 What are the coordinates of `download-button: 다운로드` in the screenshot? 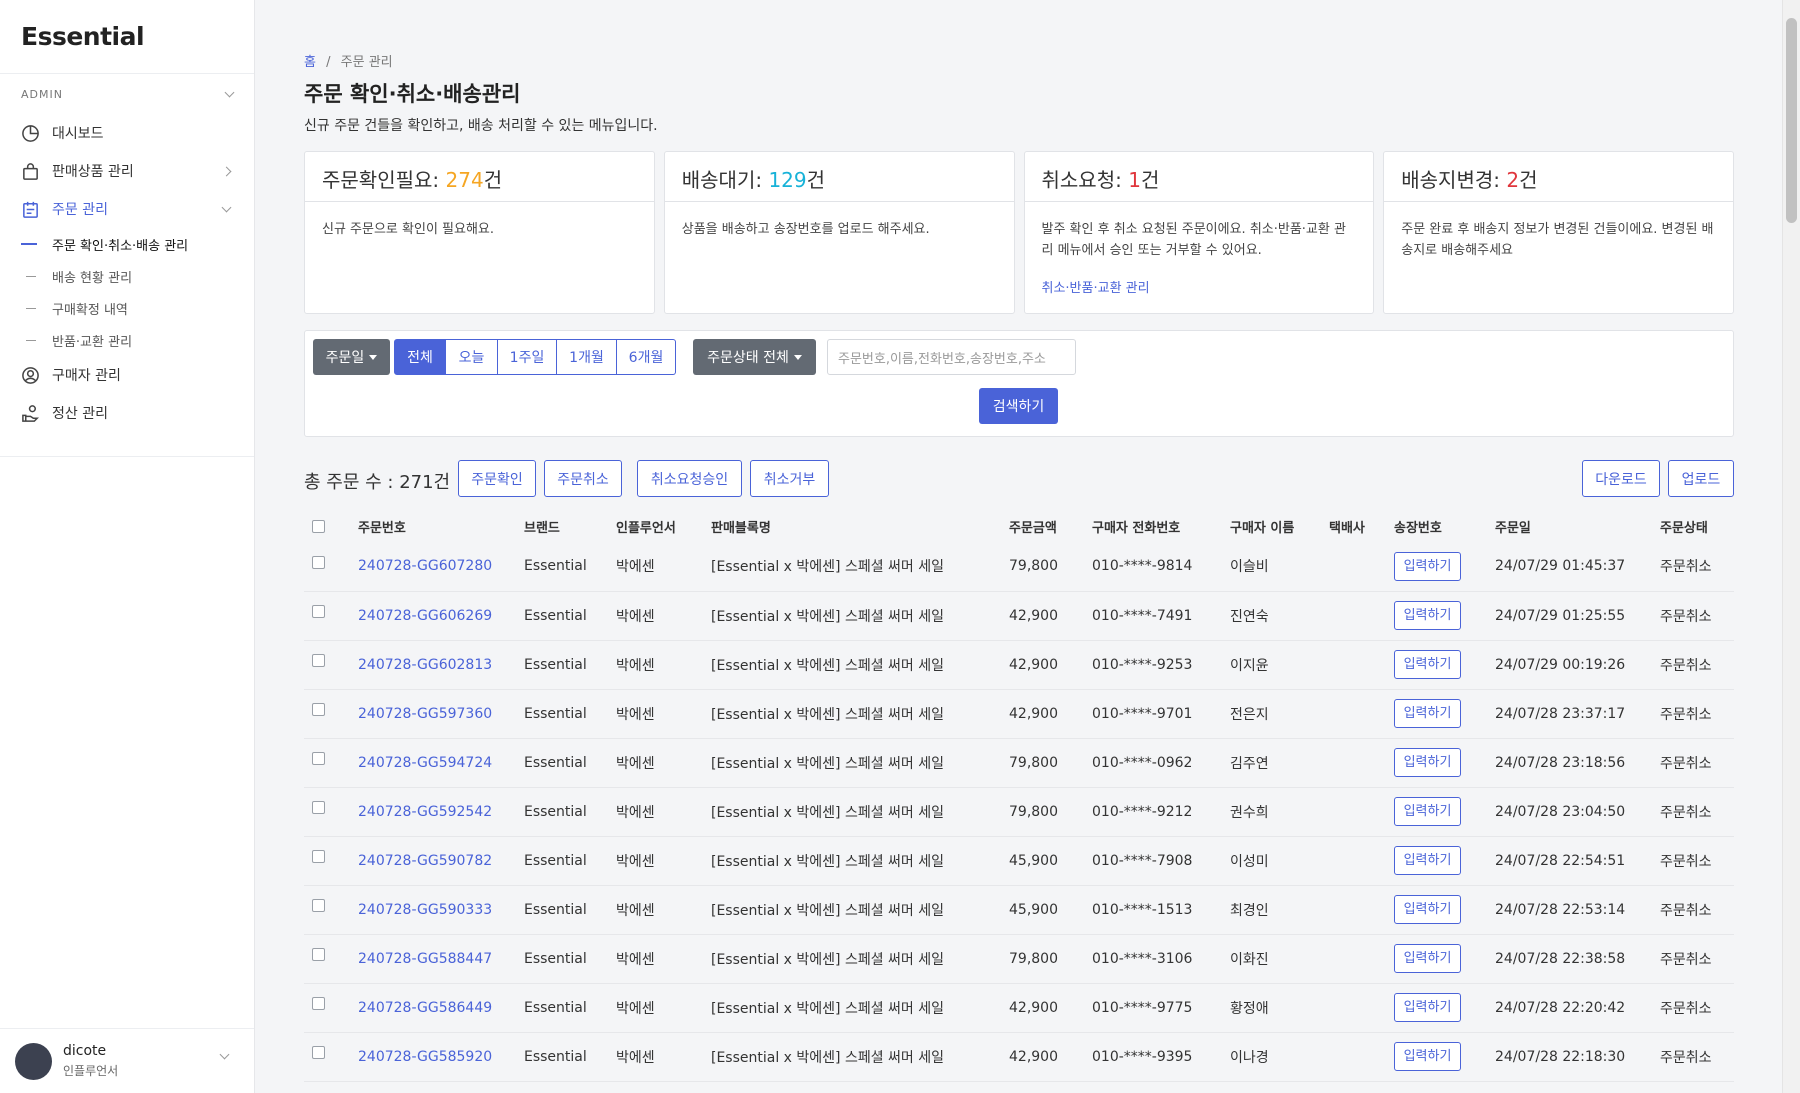 It's located at (1621, 478).